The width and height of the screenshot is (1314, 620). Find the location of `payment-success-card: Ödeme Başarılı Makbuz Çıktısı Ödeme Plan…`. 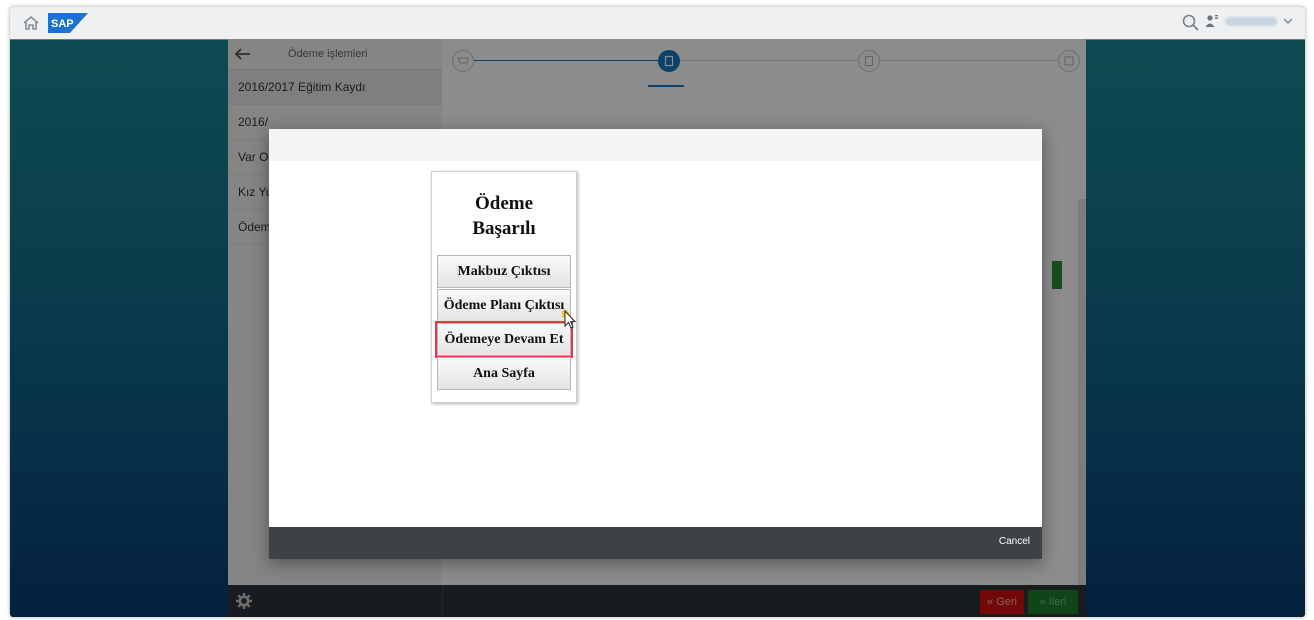

payment-success-card: Ödeme Başarılı Makbuz Çıktısı Ödeme Plan… is located at coordinates (504, 287).